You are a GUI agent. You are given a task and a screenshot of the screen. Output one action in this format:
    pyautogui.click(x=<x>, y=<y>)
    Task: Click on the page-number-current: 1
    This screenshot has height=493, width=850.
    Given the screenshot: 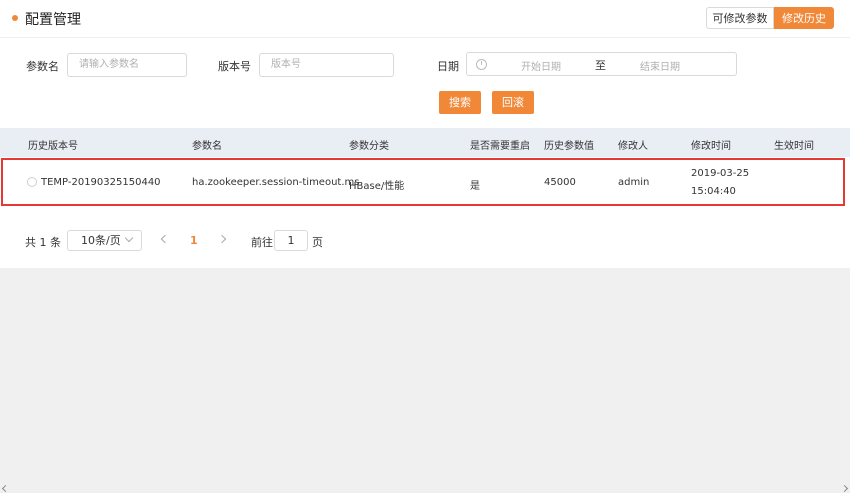 What is the action you would take?
    pyautogui.click(x=194, y=240)
    